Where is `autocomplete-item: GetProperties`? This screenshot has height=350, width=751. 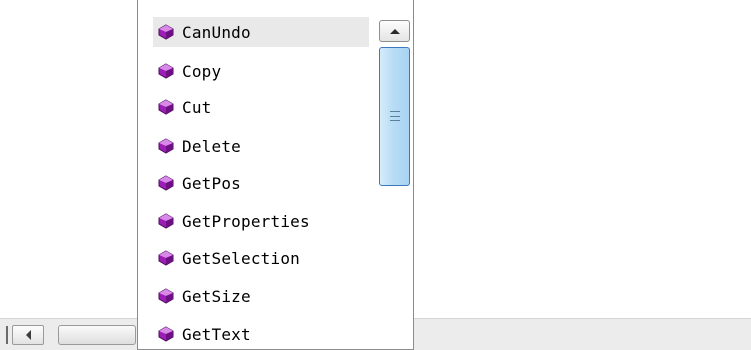 autocomplete-item: GetProperties is located at coordinates (261, 221).